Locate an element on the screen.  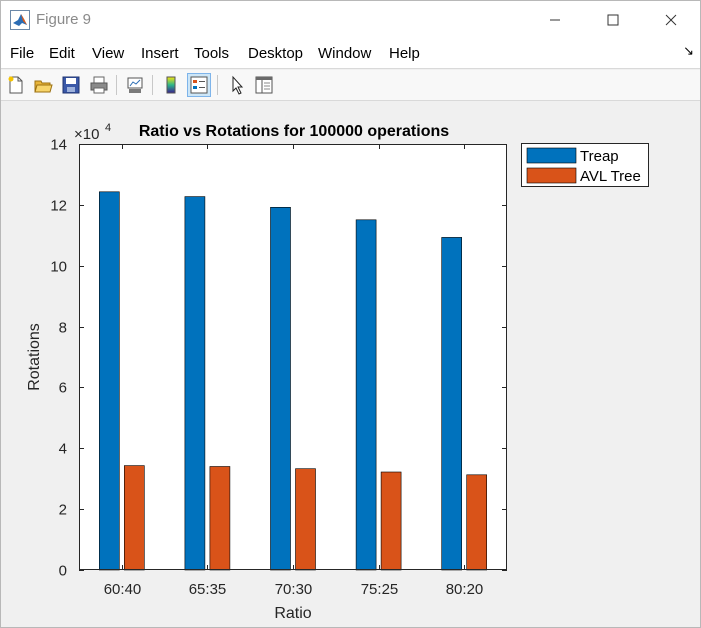
maximize-icon is located at coordinates (613, 20).